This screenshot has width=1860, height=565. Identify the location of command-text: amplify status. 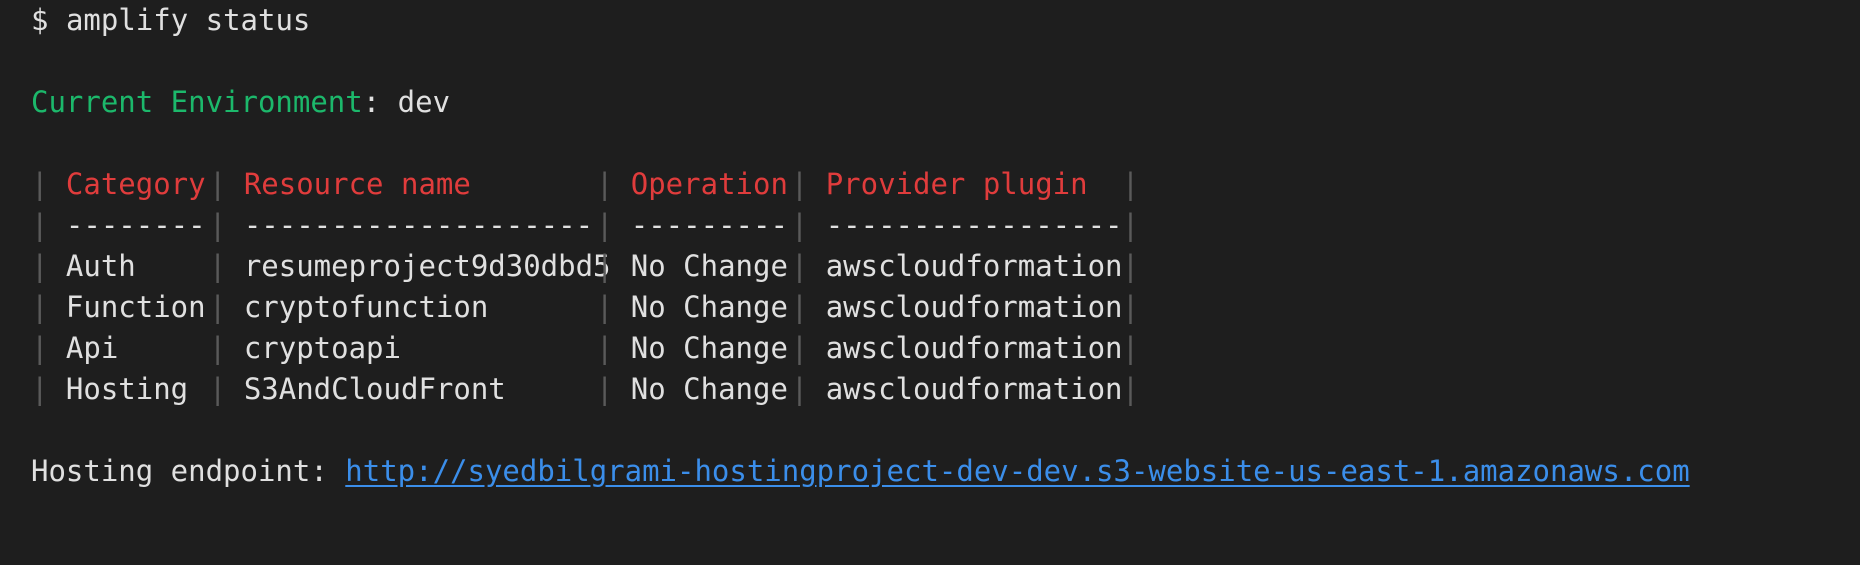
(188, 20).